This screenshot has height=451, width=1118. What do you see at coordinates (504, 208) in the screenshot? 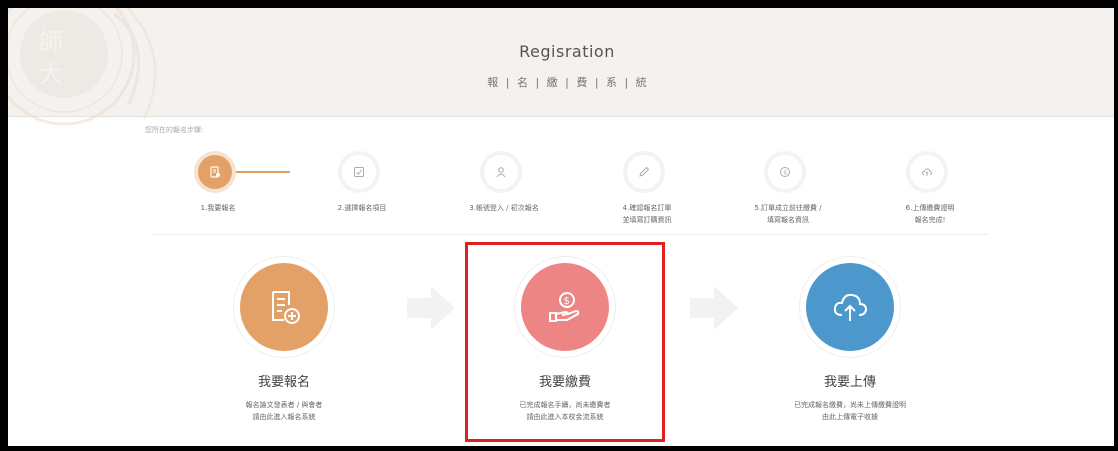
I see `step-3-label: 3.帳號登入 / 初次報名` at bounding box center [504, 208].